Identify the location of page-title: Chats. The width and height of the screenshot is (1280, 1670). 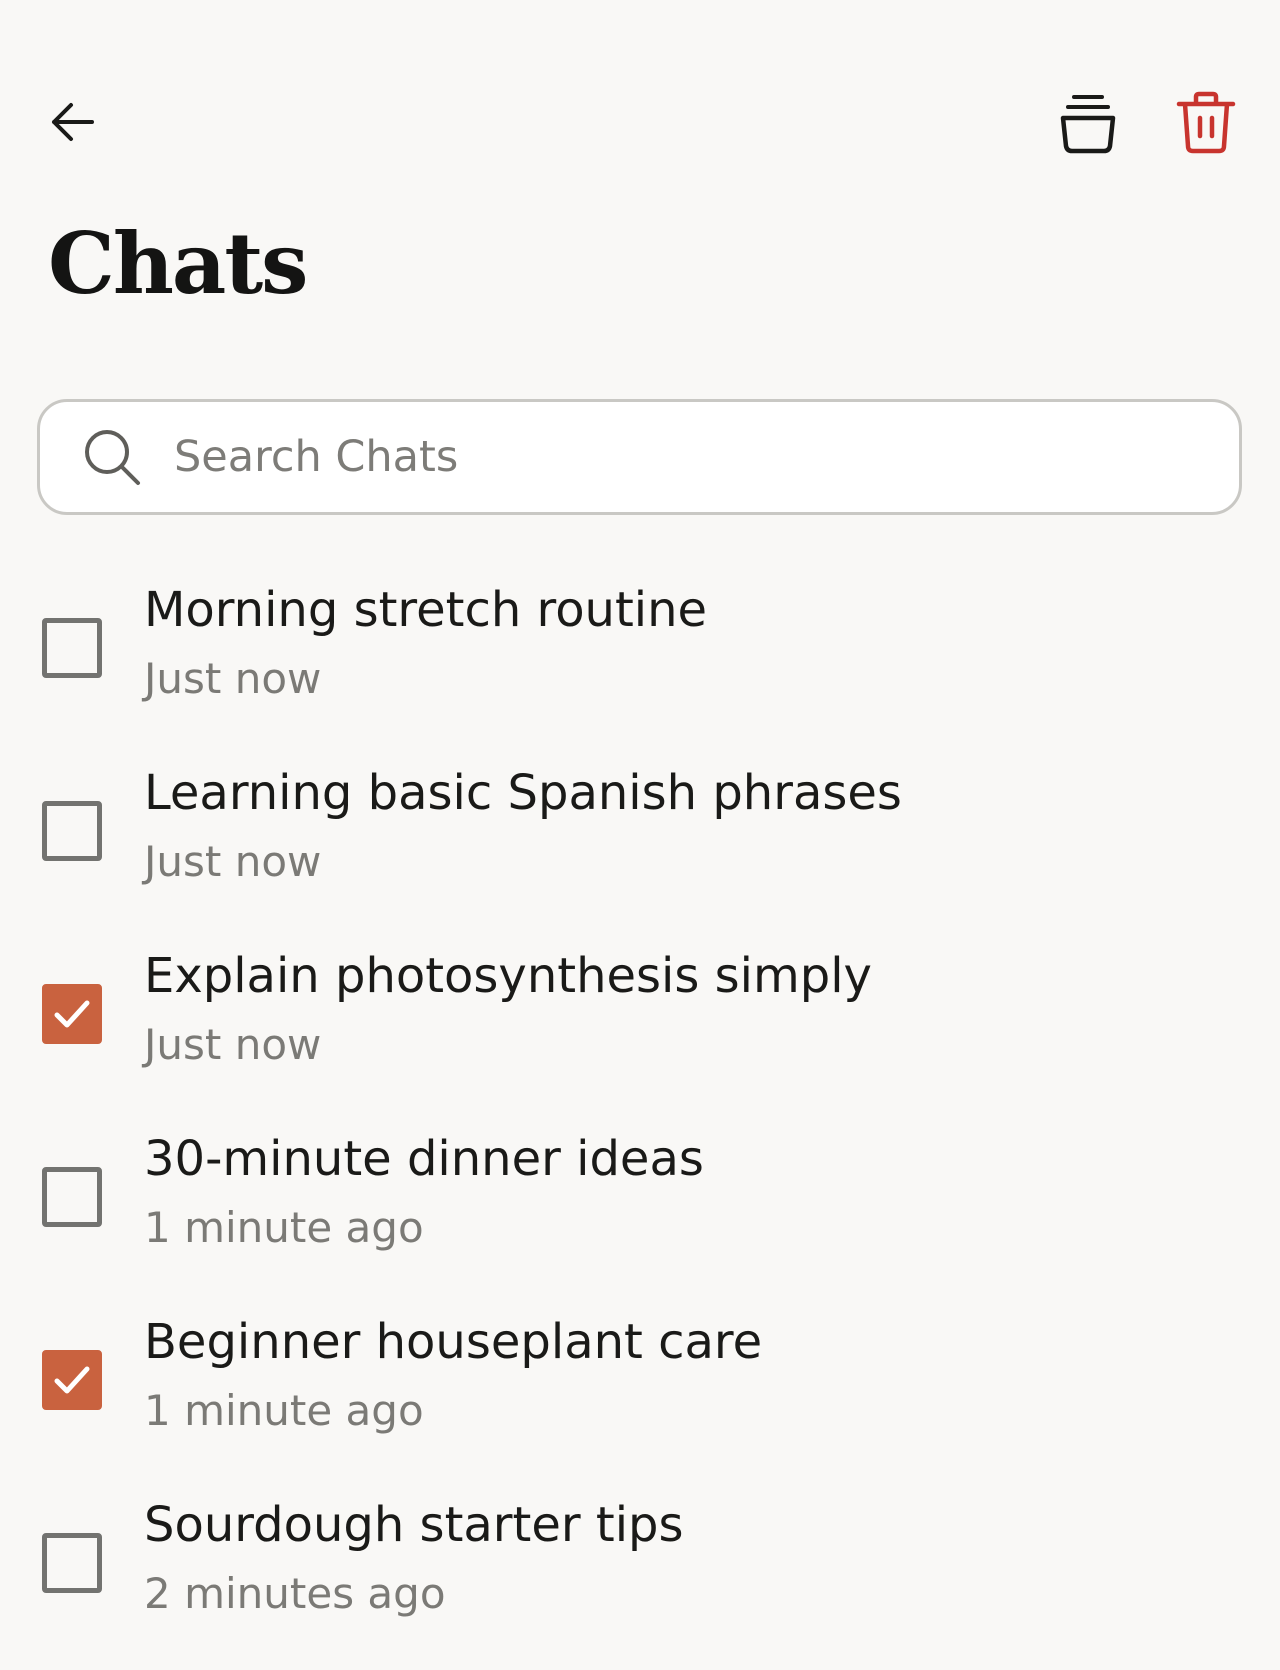
(178, 263).